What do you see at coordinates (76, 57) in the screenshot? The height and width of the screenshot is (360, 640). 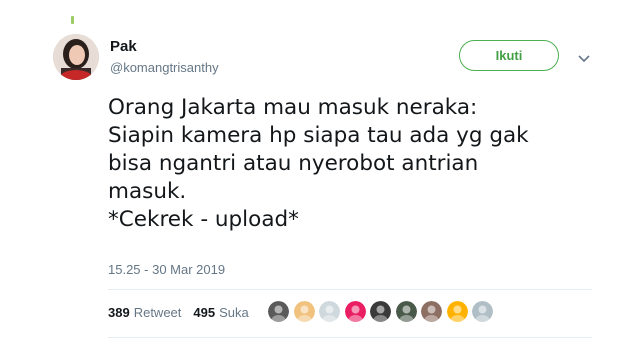 I see `author-avatar` at bounding box center [76, 57].